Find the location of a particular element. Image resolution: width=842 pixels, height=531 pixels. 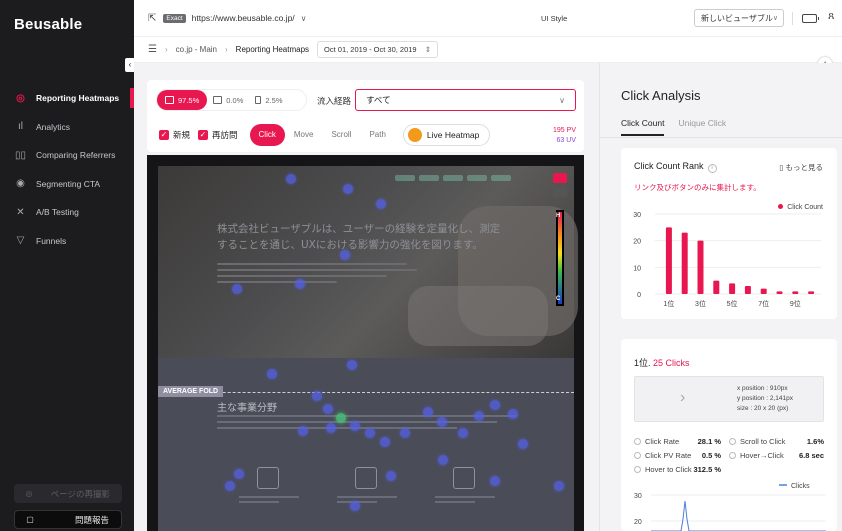

device-desktop: 97.5% is located at coordinates (182, 100).